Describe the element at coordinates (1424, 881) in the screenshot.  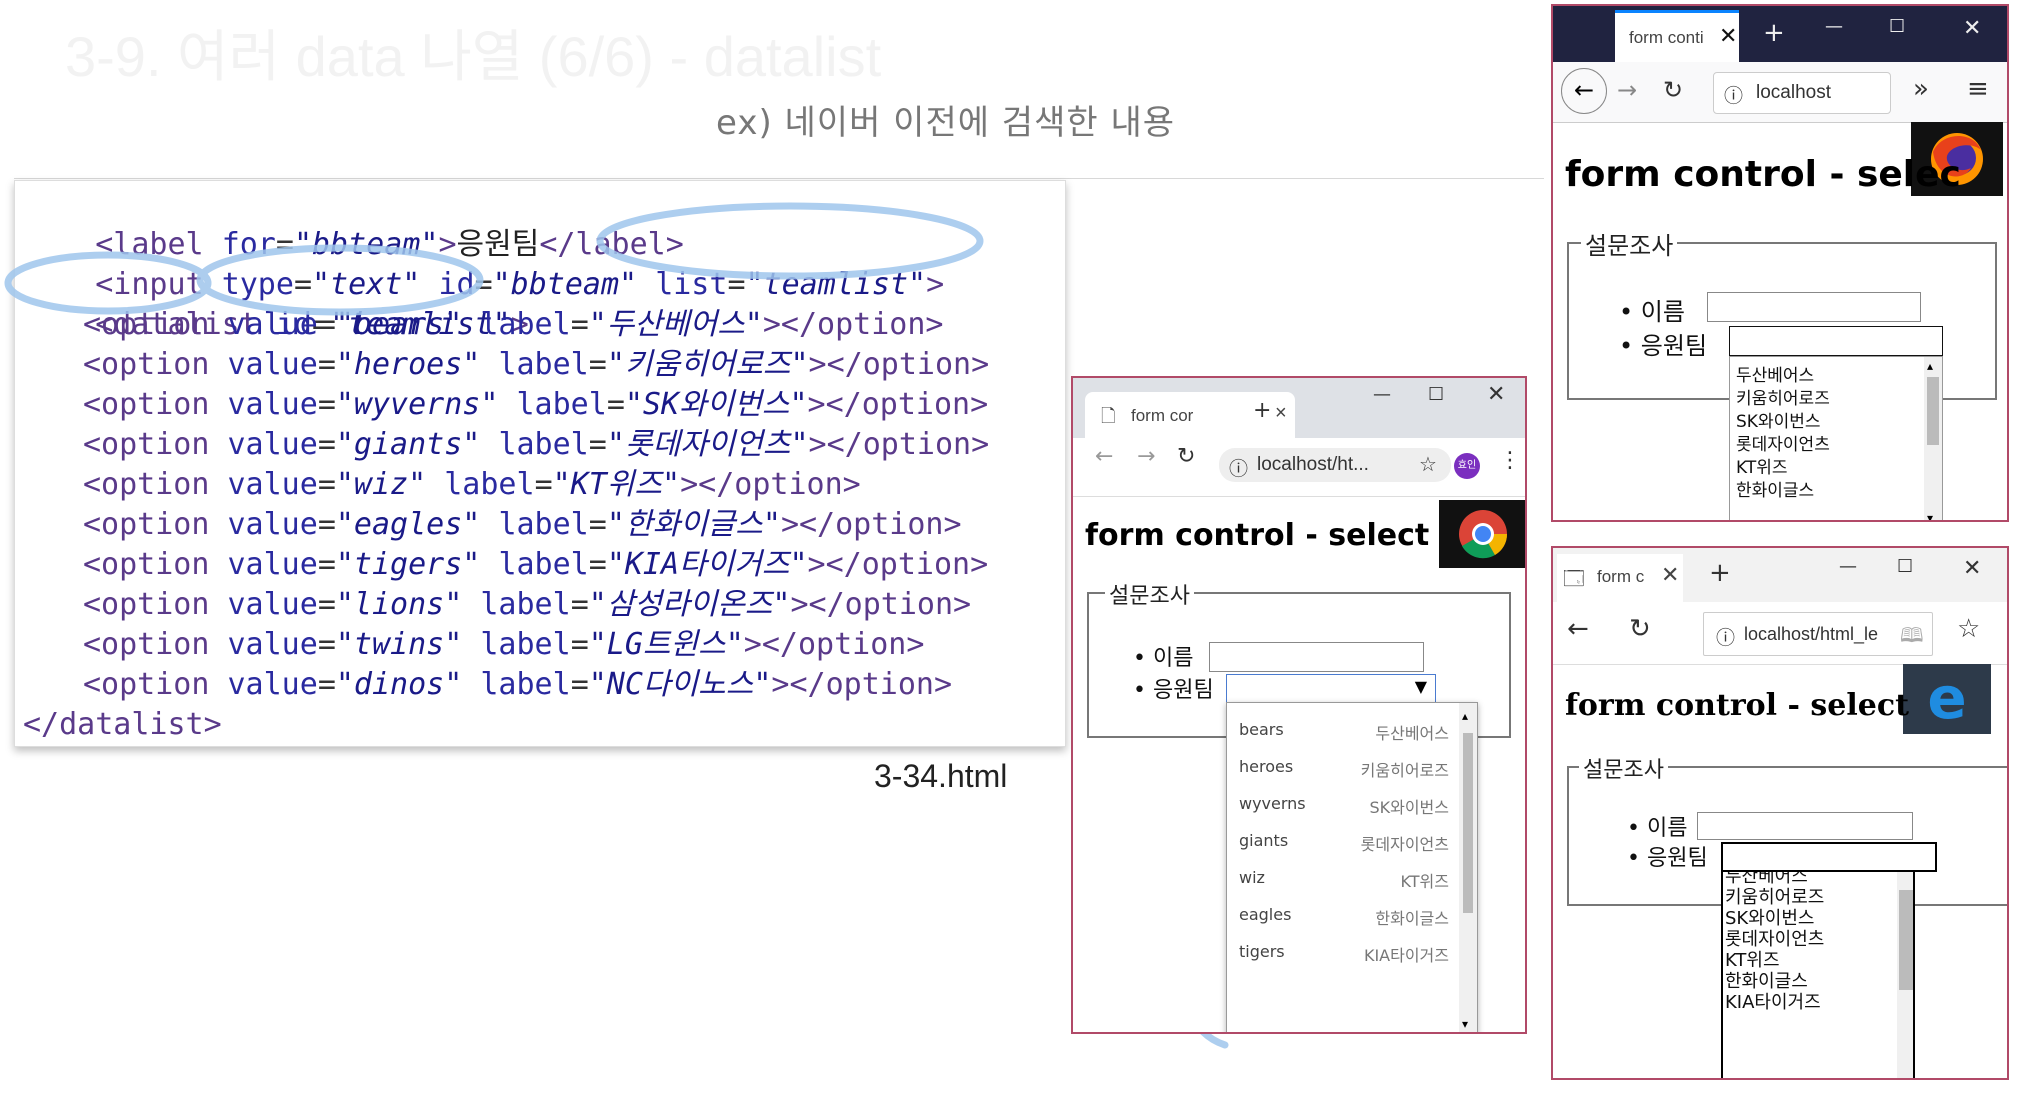
I see `option-label: KT위즈` at that location.